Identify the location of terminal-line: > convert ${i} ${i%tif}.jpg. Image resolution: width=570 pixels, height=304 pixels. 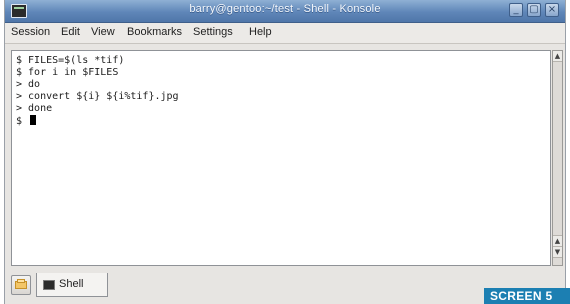
(97, 96).